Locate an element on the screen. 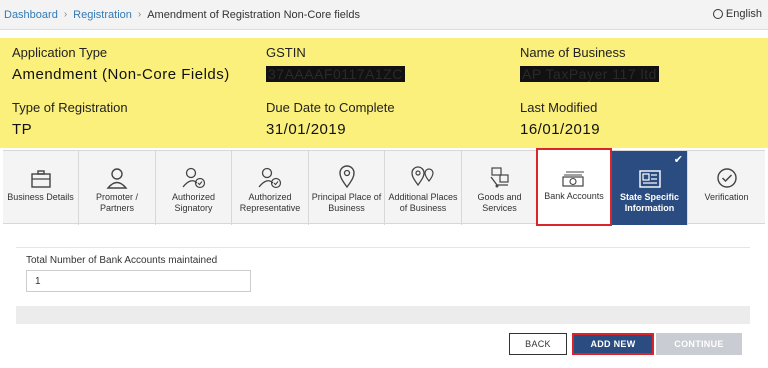 This screenshot has height=368, width=768. last-modified-label: Last Modified is located at coordinates (559, 107).